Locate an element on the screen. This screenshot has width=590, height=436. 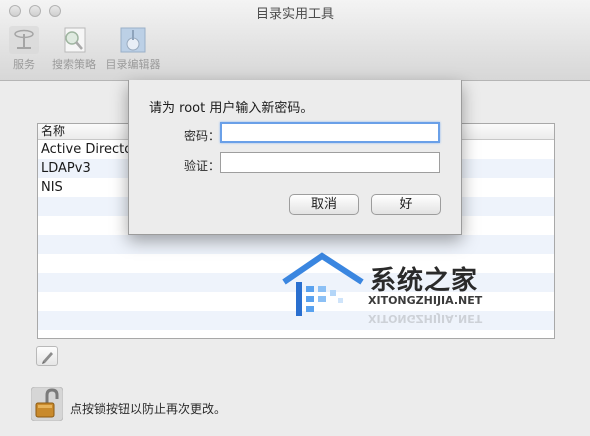
pencil-icon is located at coordinates (47, 358).